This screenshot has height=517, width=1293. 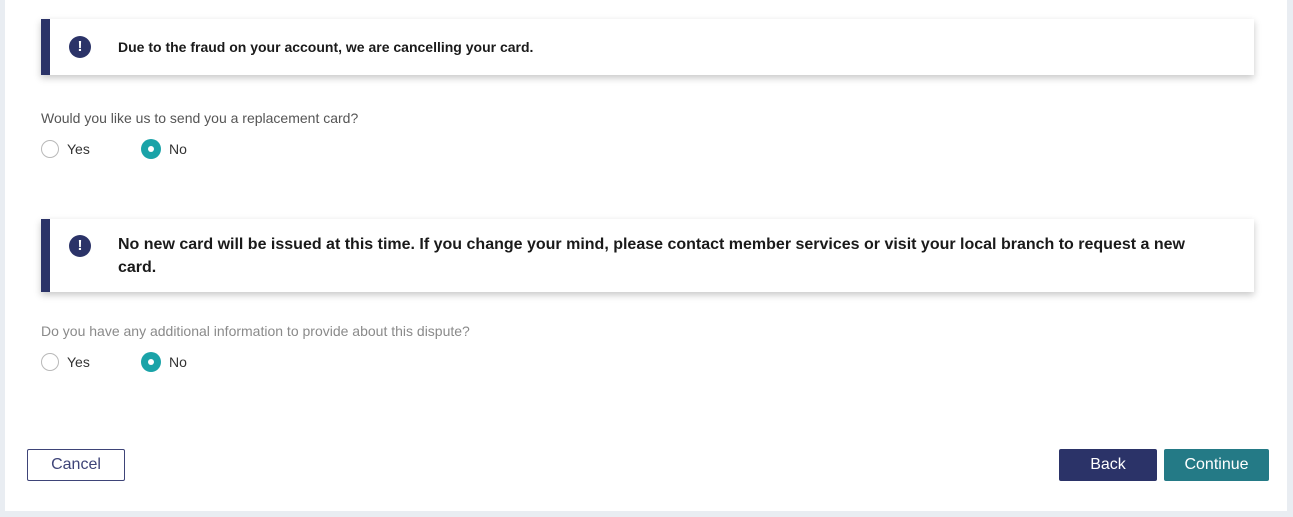 What do you see at coordinates (65, 362) in the screenshot?
I see `additional-info-yes-option: Yes` at bounding box center [65, 362].